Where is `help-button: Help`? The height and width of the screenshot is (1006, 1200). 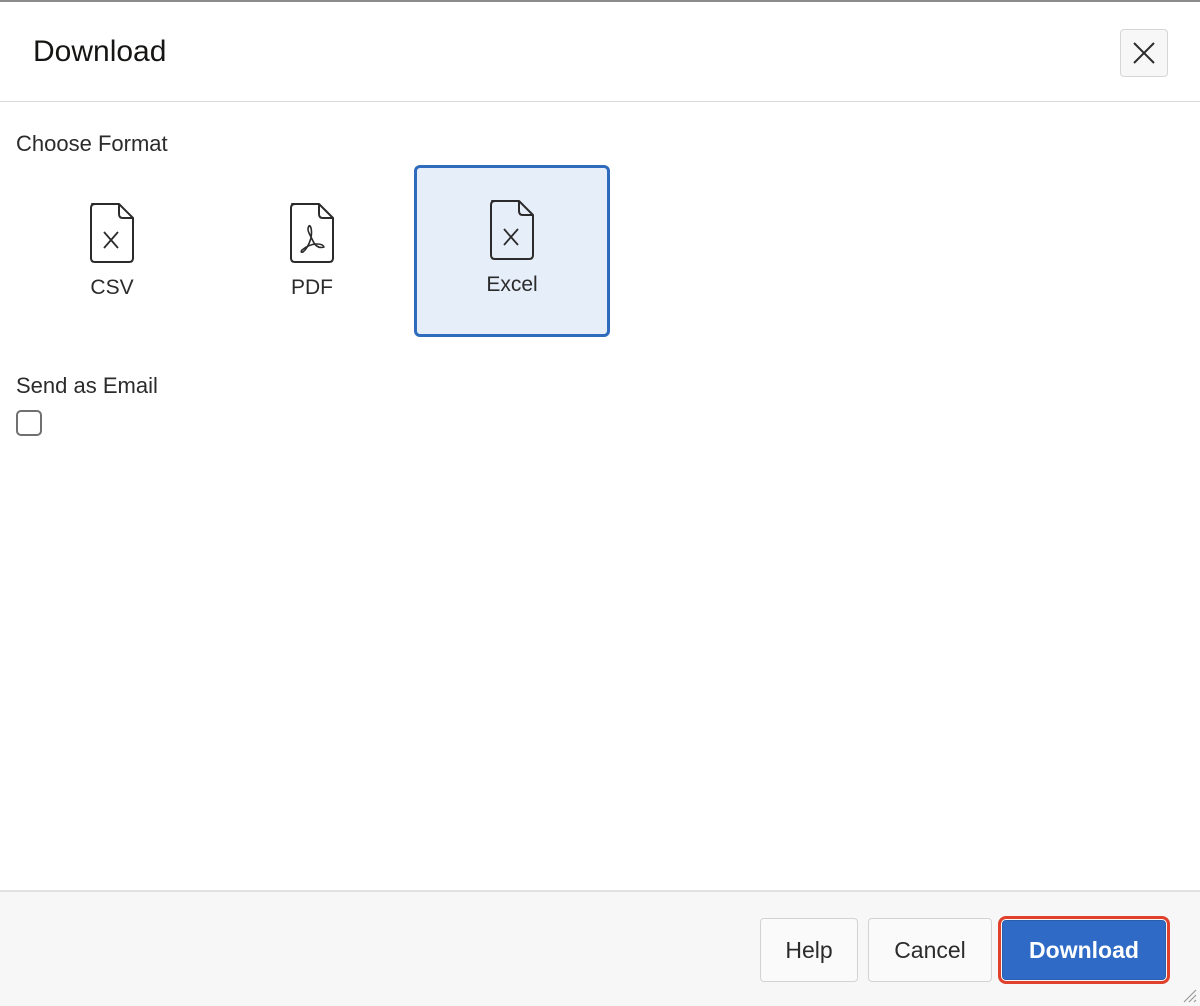 help-button: Help is located at coordinates (809, 950).